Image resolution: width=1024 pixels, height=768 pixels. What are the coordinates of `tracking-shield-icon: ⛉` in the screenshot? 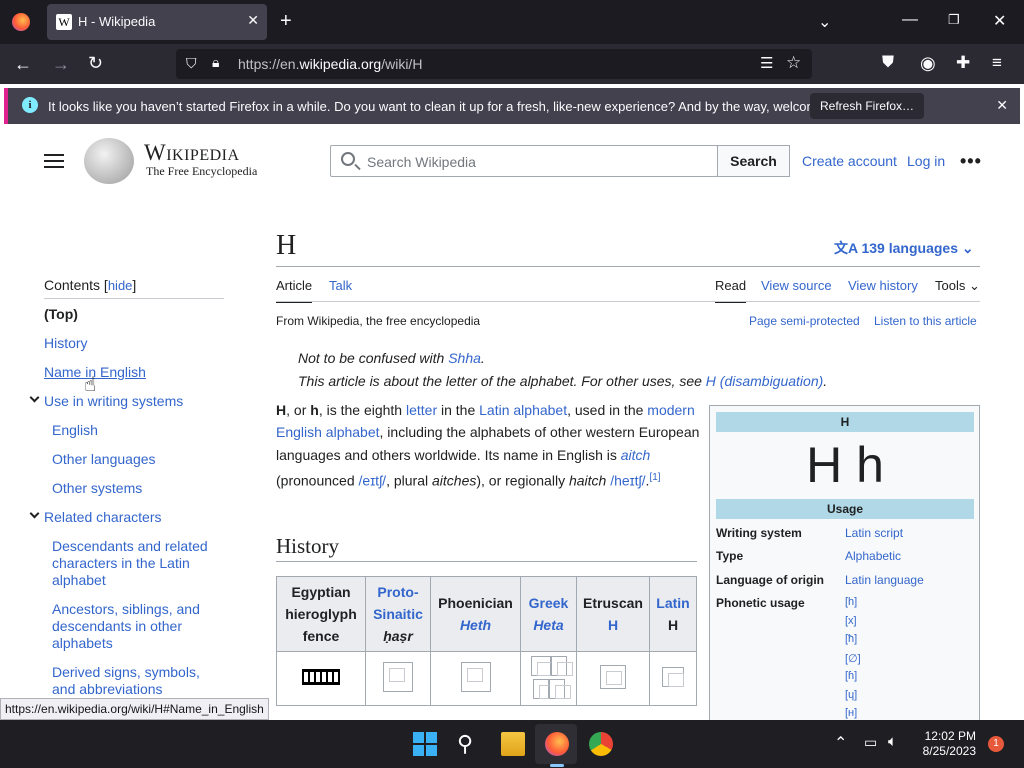 It's located at (191, 63).